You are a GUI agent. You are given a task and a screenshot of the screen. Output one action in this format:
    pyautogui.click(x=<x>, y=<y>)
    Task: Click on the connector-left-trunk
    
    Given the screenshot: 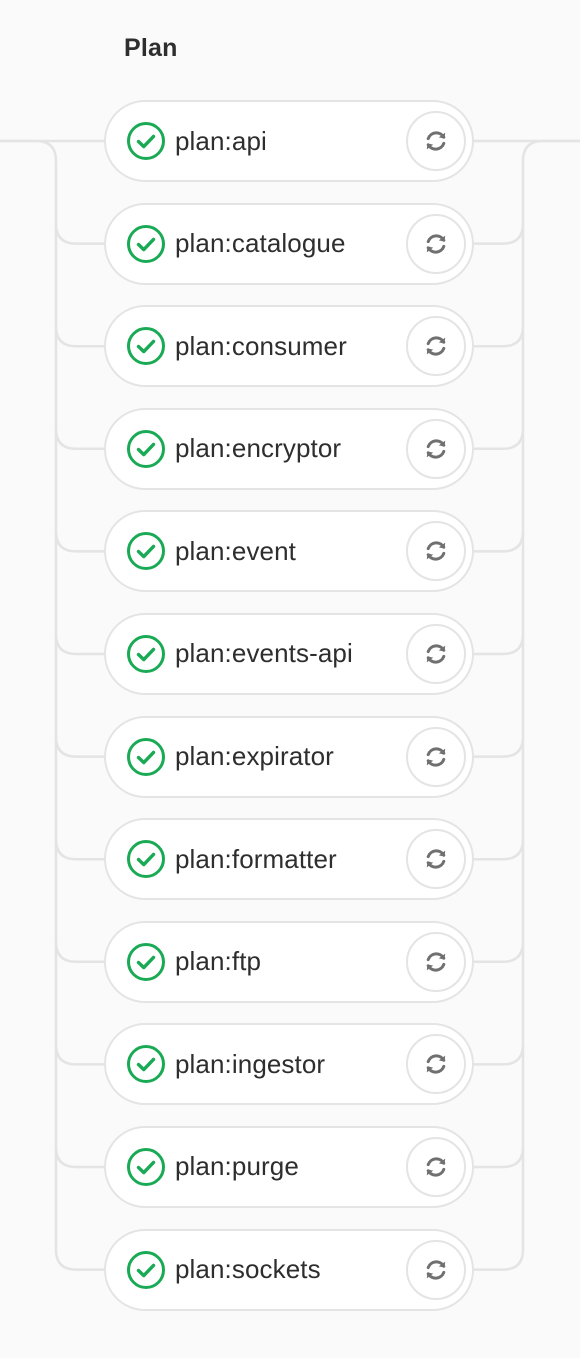 What is the action you would take?
    pyautogui.click(x=29, y=694)
    